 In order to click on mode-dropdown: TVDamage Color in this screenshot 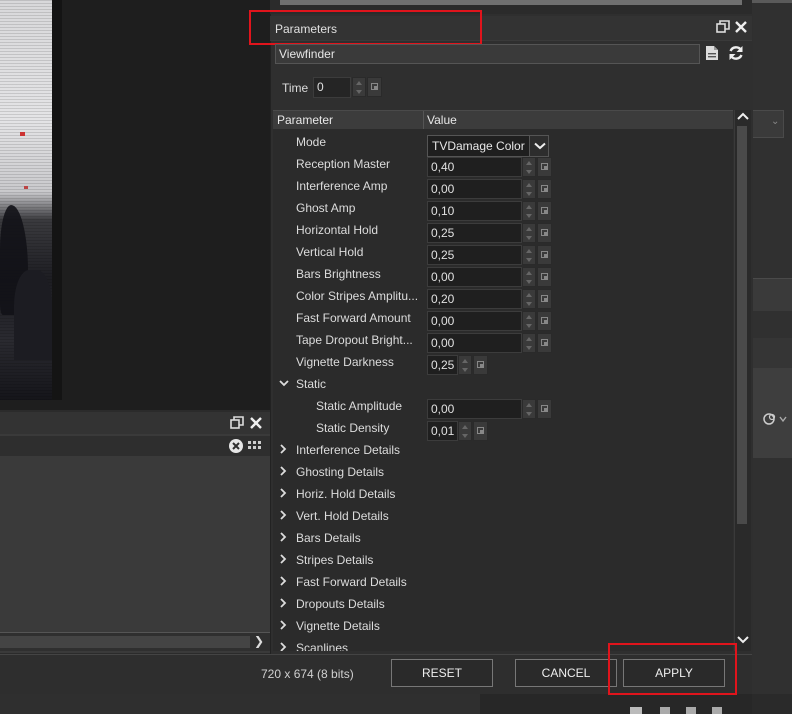, I will do `click(478, 146)`.